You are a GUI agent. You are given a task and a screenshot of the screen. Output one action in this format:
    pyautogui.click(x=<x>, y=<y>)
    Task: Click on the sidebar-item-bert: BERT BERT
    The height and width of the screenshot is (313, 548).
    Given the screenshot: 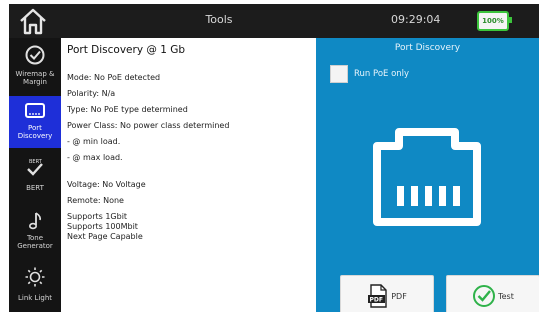 What is the action you would take?
    pyautogui.click(x=35, y=177)
    